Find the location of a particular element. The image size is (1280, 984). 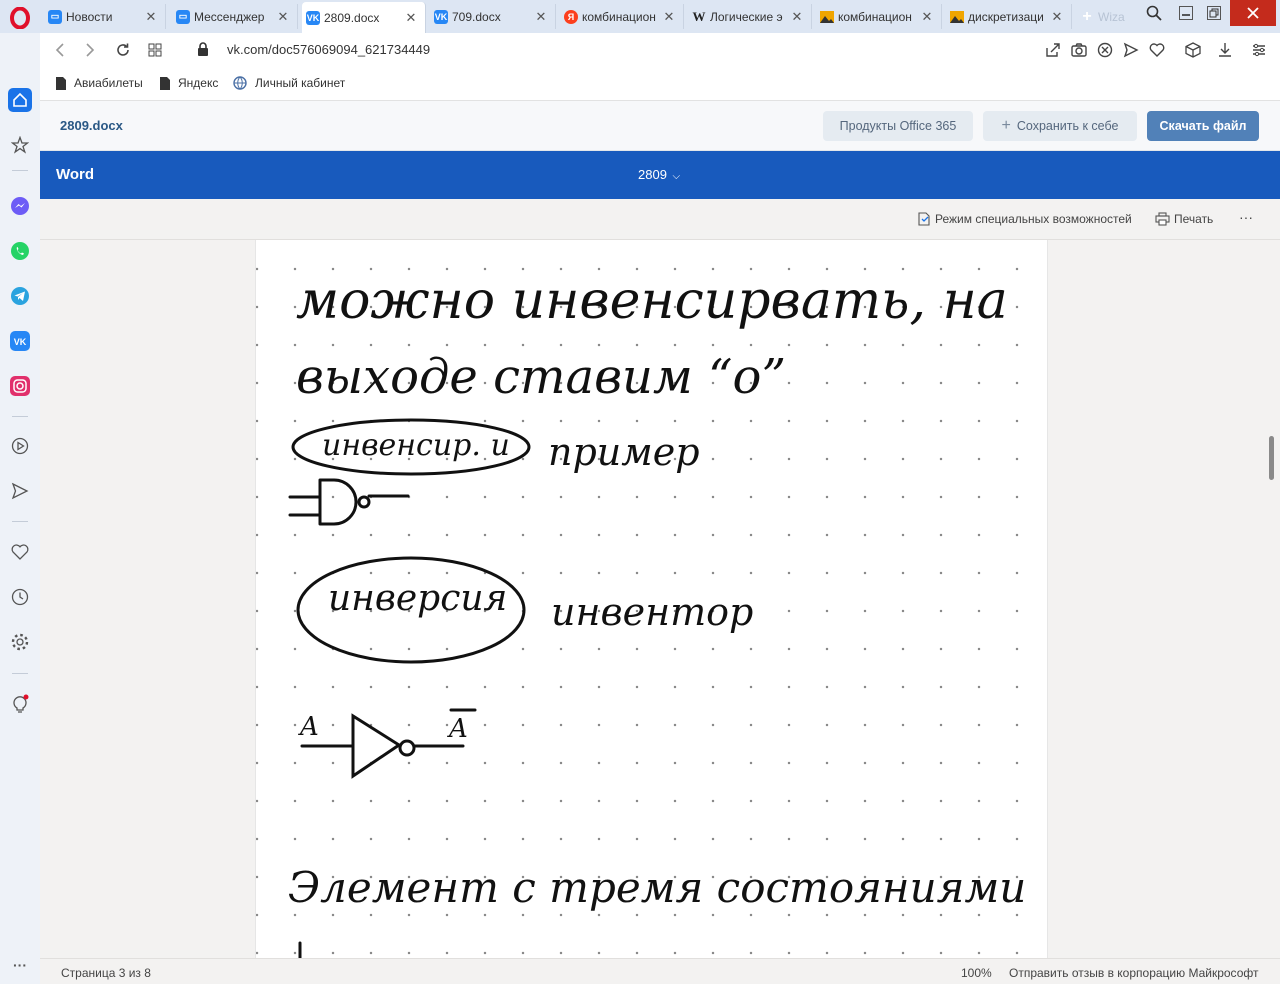

lightbulb-icon is located at coordinates (20, 704).